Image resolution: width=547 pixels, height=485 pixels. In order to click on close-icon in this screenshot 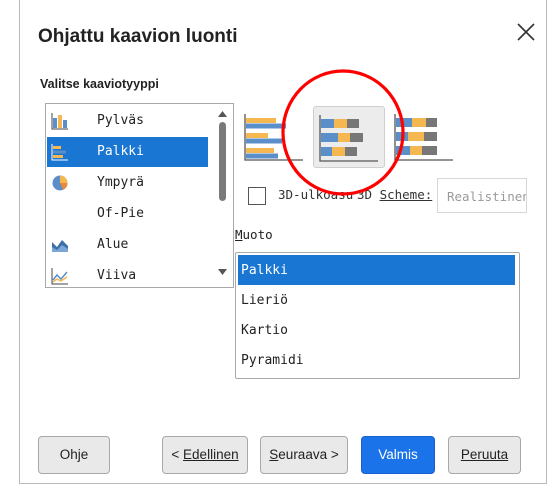, I will do `click(526, 32)`.